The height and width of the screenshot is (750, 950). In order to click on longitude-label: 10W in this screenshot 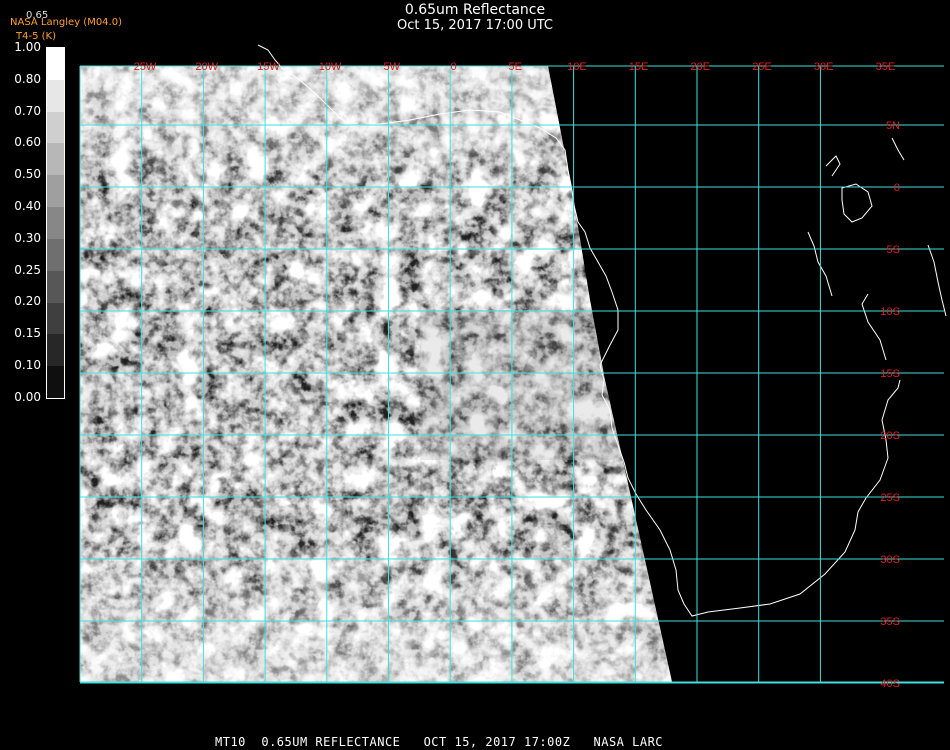, I will do `click(330, 67)`.